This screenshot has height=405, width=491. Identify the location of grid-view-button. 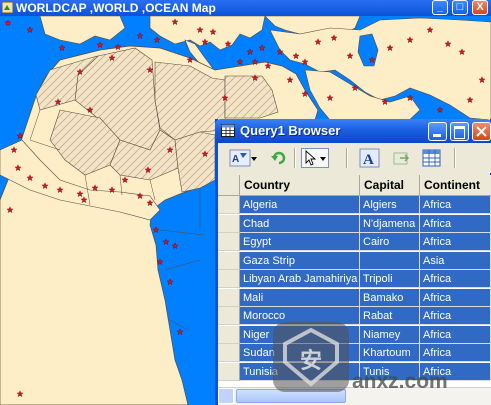
(432, 158).